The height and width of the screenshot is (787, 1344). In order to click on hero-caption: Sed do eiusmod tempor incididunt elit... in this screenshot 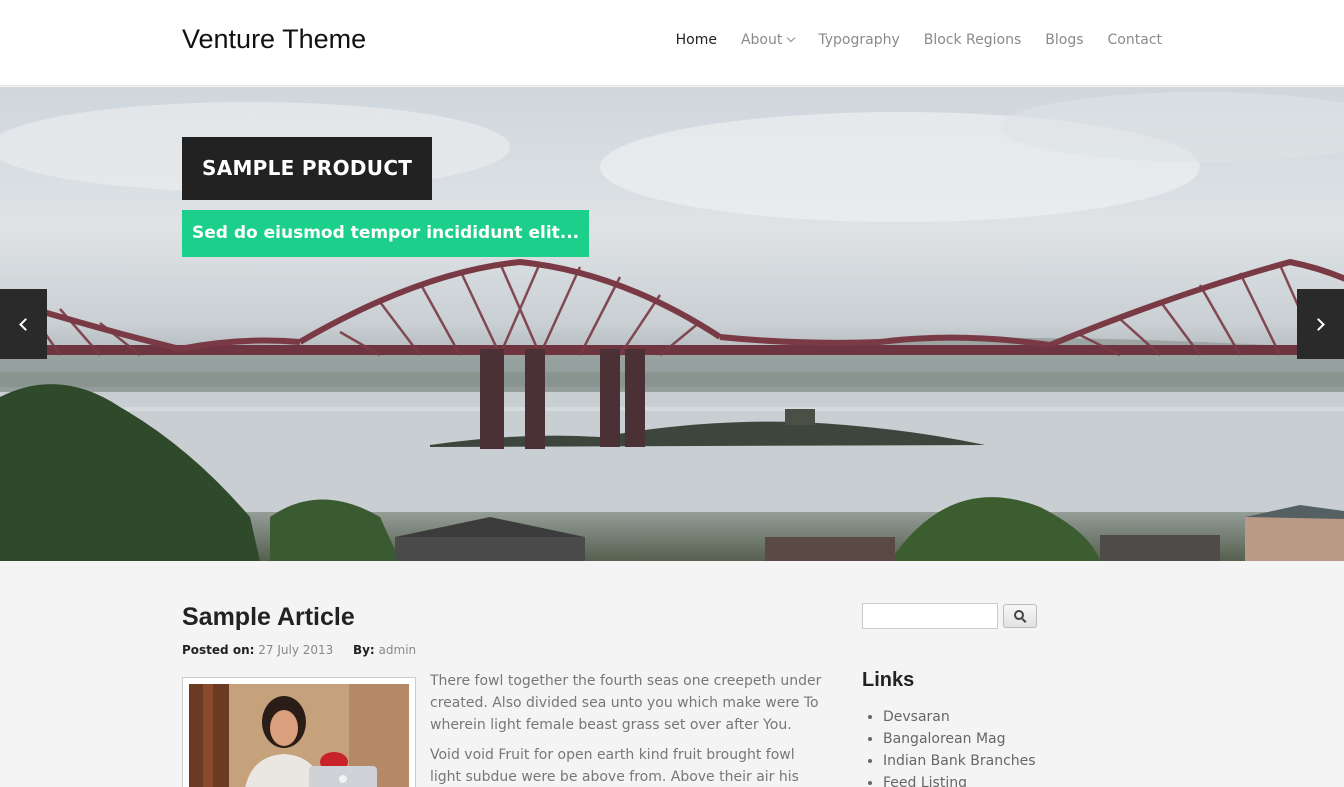, I will do `click(386, 233)`.